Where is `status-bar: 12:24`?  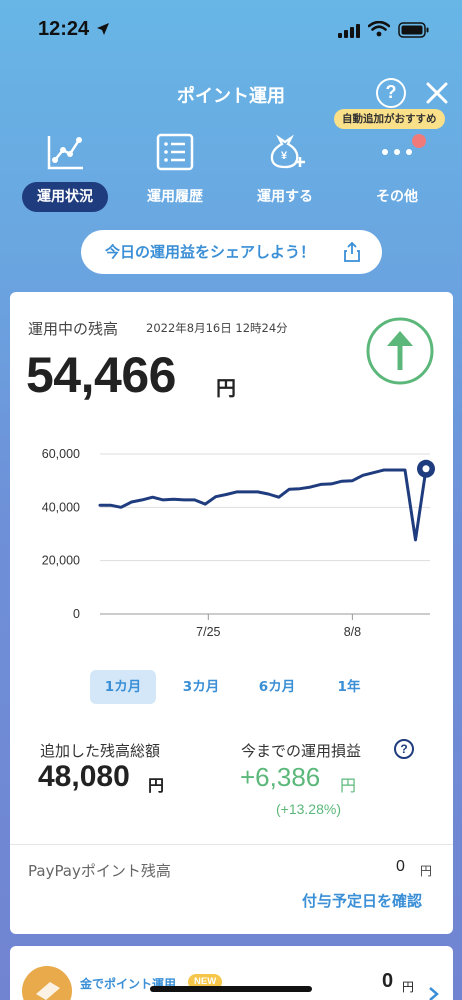
status-bar: 12:24 is located at coordinates (231, 31).